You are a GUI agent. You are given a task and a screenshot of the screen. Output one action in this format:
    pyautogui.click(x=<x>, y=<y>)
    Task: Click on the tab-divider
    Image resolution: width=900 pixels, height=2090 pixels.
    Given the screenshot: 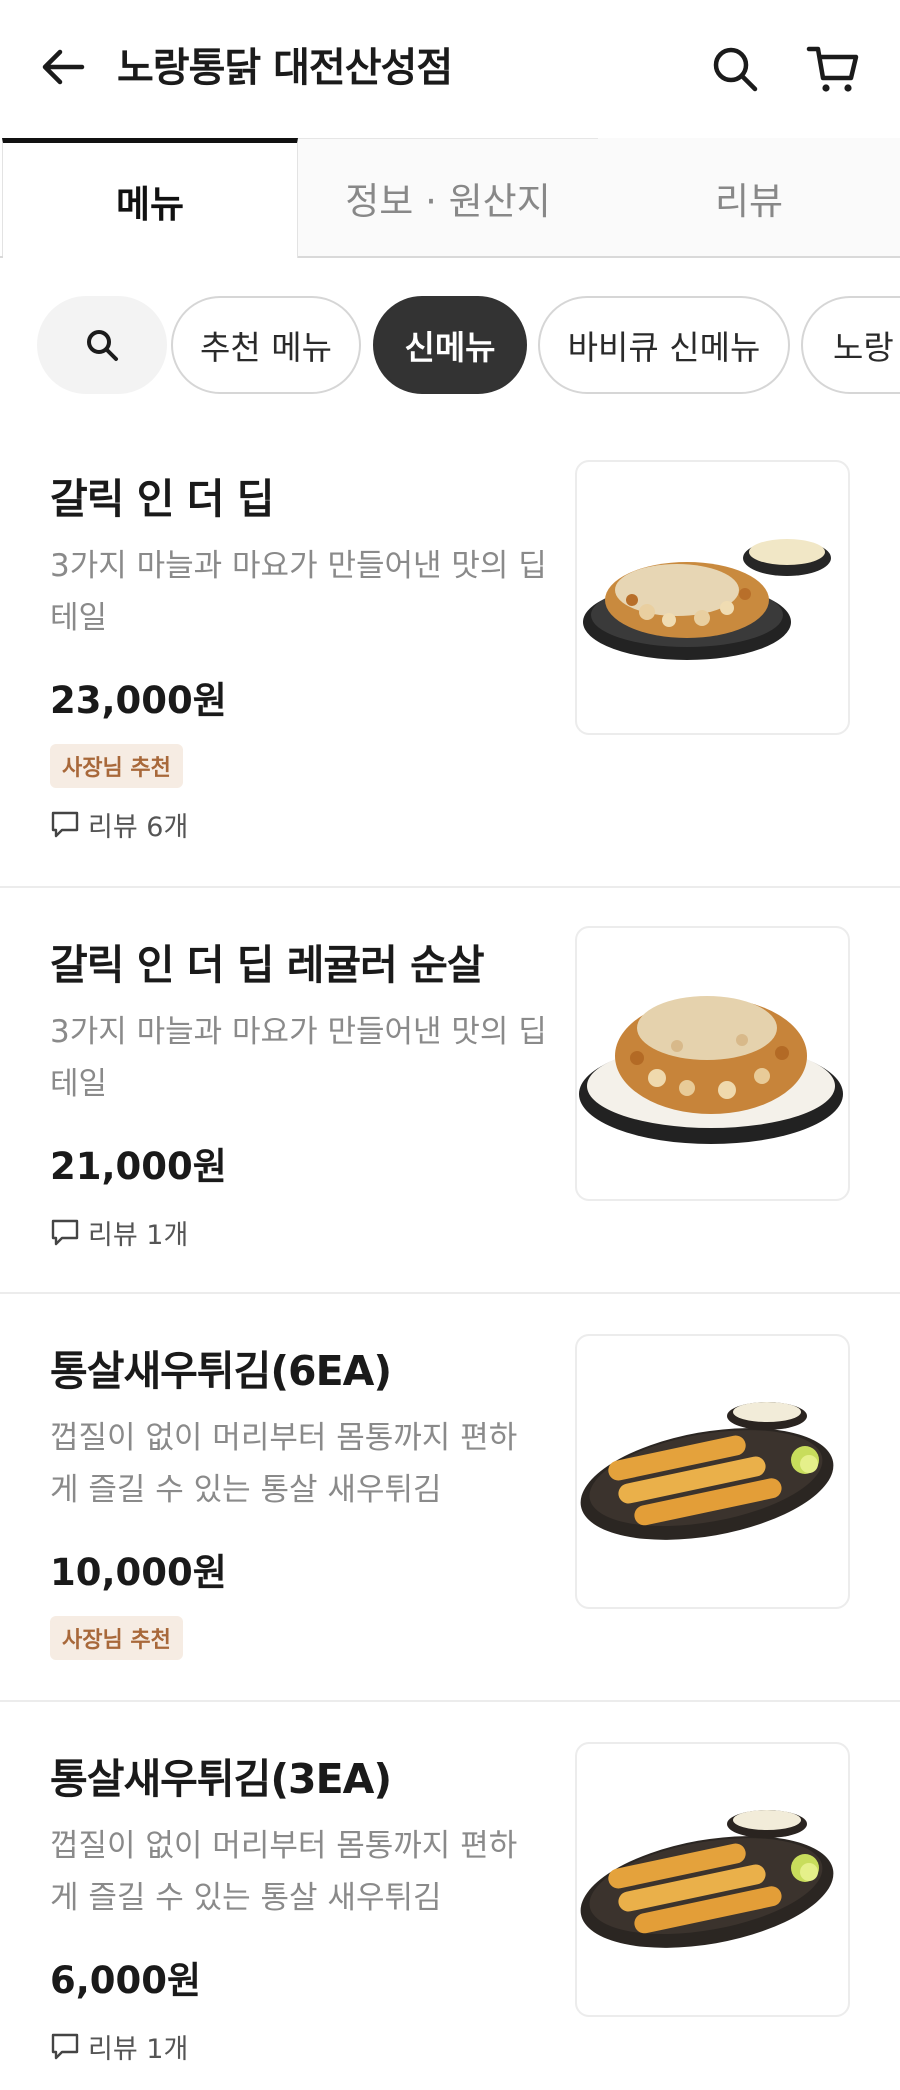 What is the action you would take?
    pyautogui.click(x=1, y=257)
    